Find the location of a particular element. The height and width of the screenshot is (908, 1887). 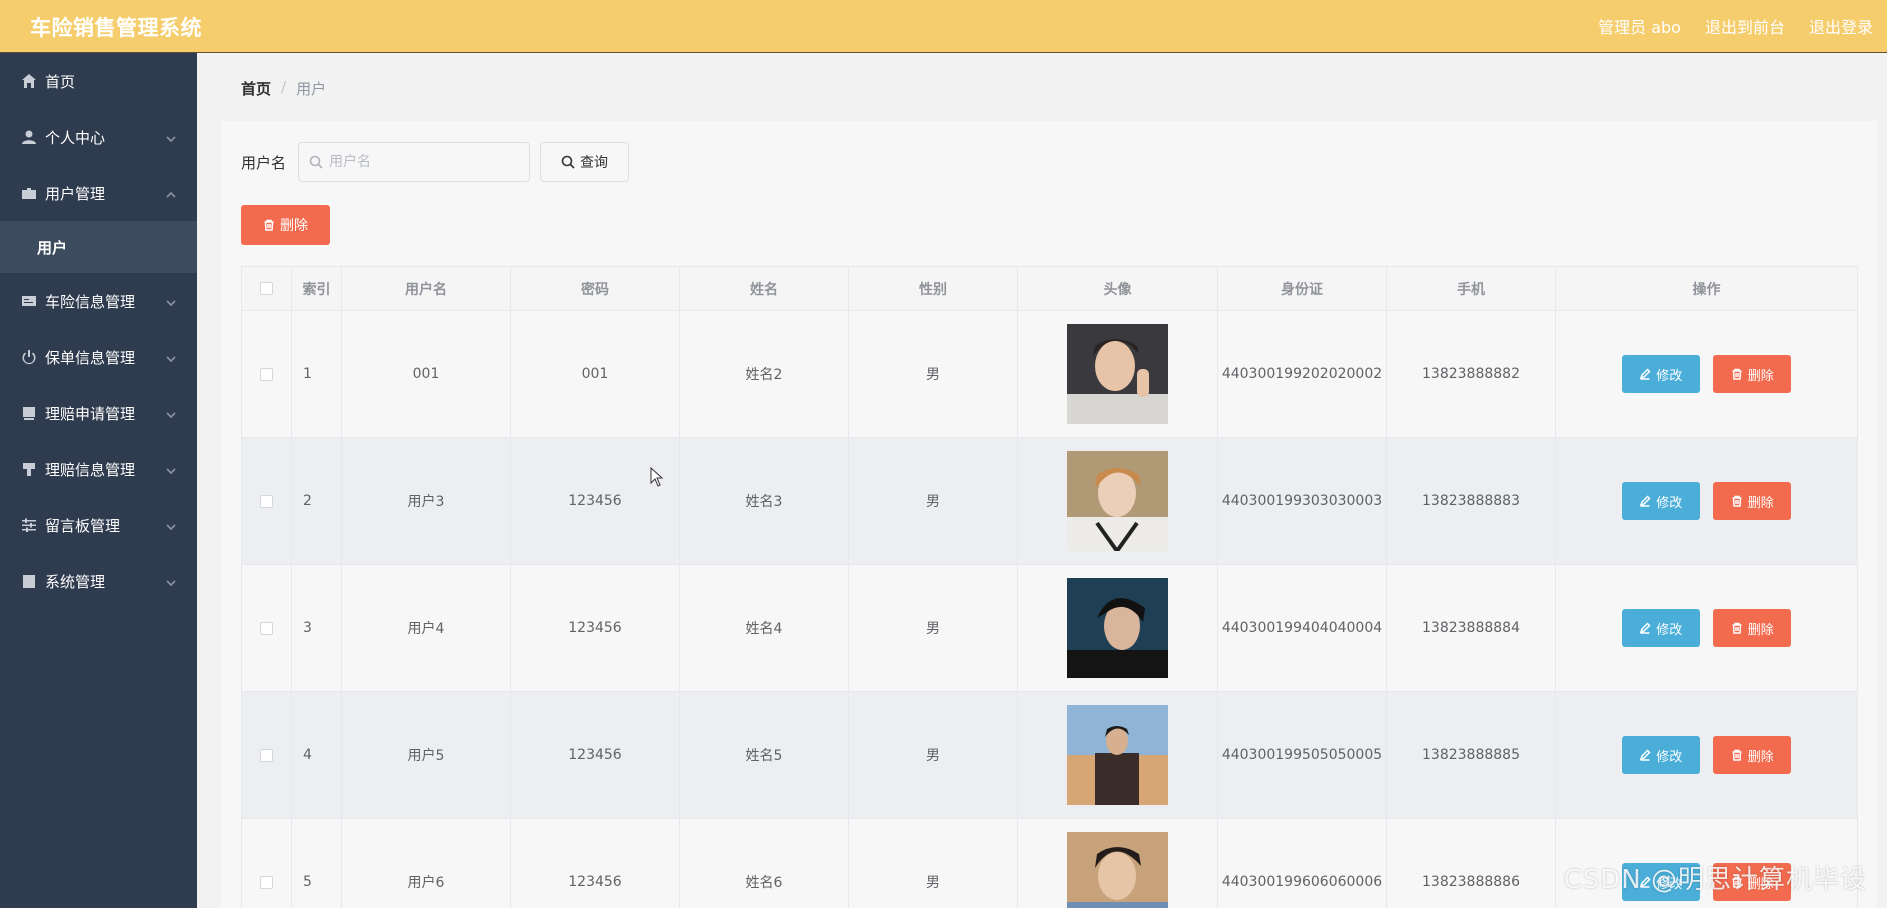

cell-id-card: 440300199303030003 is located at coordinates (1302, 501).